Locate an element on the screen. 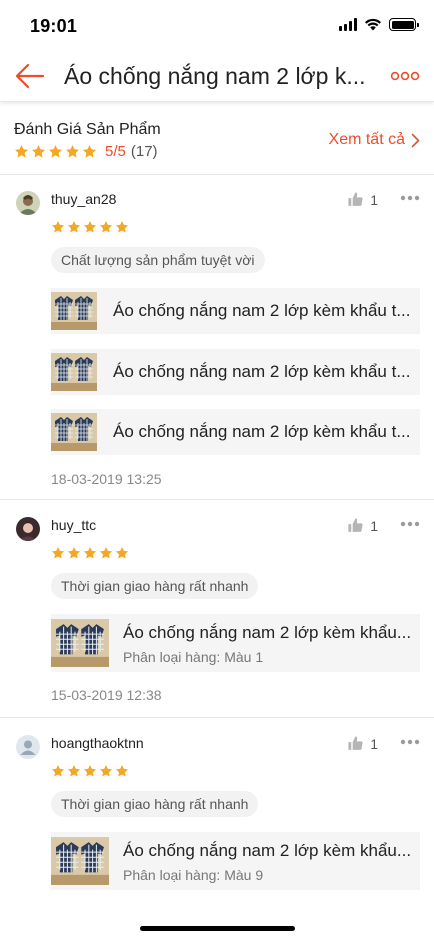 This screenshot has height=941, width=434. rating-summary: Đánh Giá Sản Phẩm 5/5 (17) Xem tất cả is located at coordinates (217, 139).